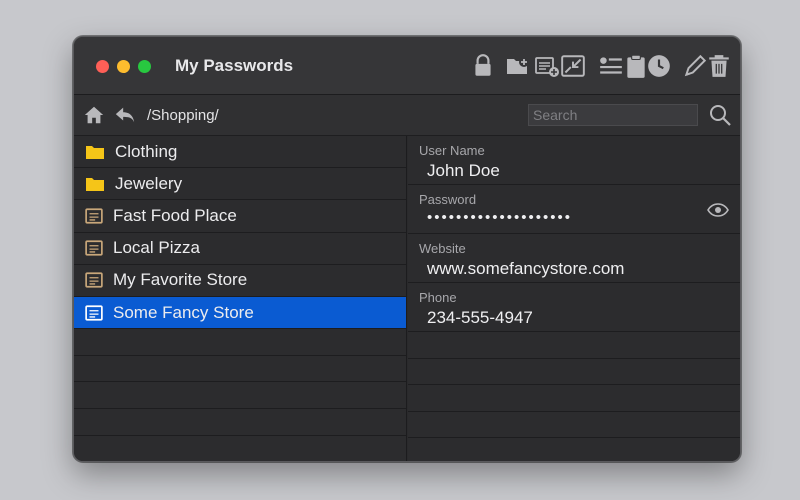 This screenshot has height=500, width=800. I want to click on field-value: 234-555-4947, so click(480, 318).